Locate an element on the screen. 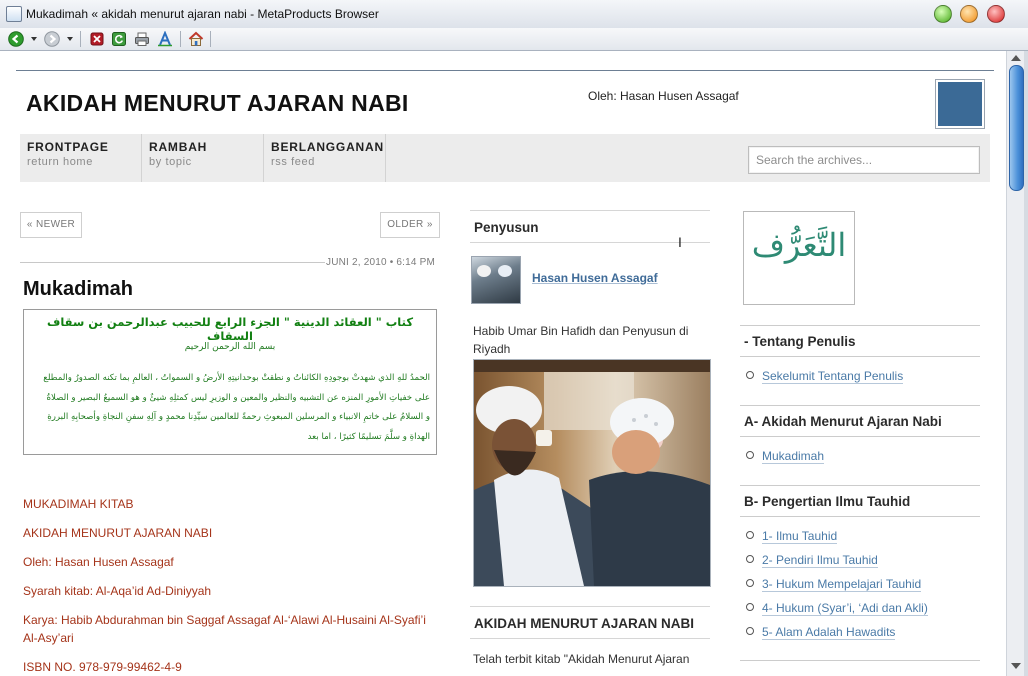  arabic-logo: التَّعَرُّف is located at coordinates (799, 258).